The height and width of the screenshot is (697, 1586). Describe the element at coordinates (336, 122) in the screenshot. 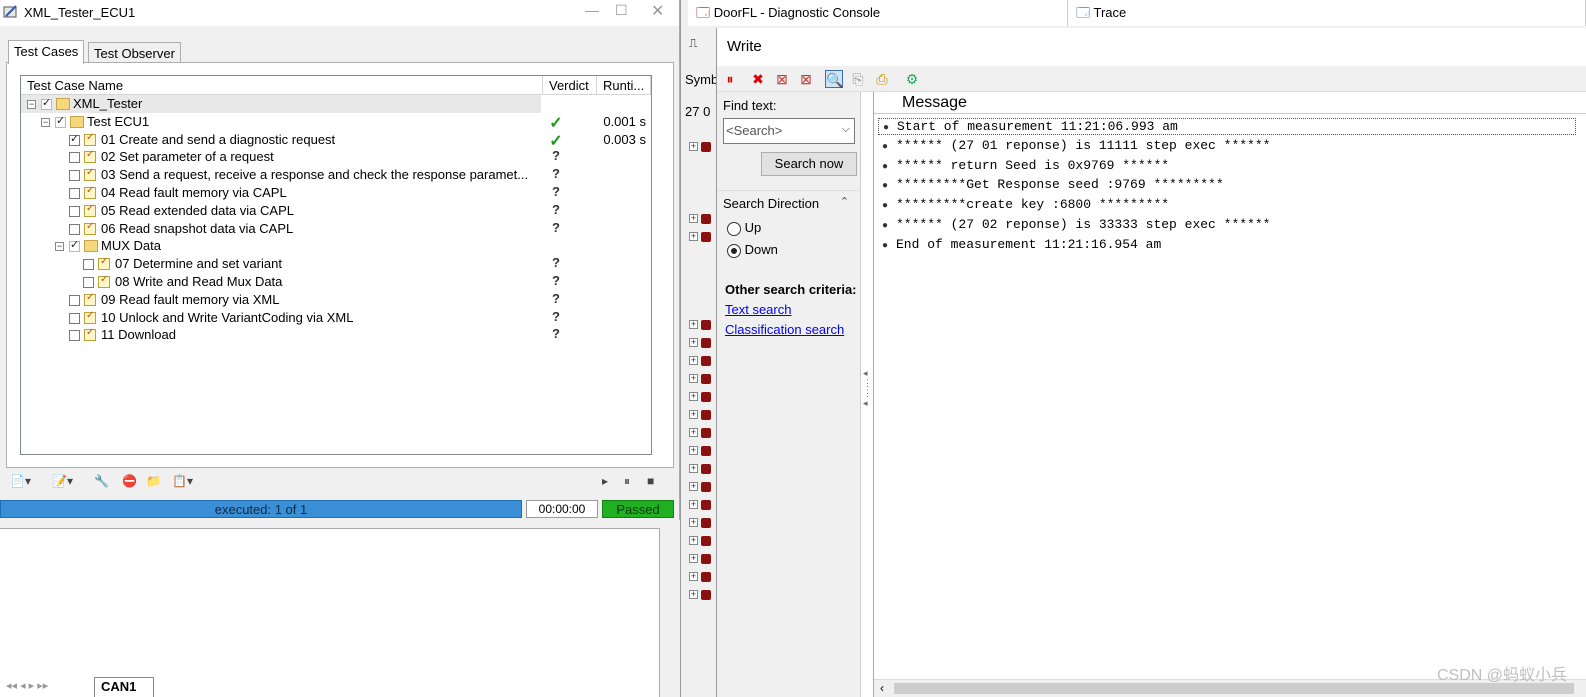

I see `test-group-row: −Test ECU1✓0.001 s` at that location.